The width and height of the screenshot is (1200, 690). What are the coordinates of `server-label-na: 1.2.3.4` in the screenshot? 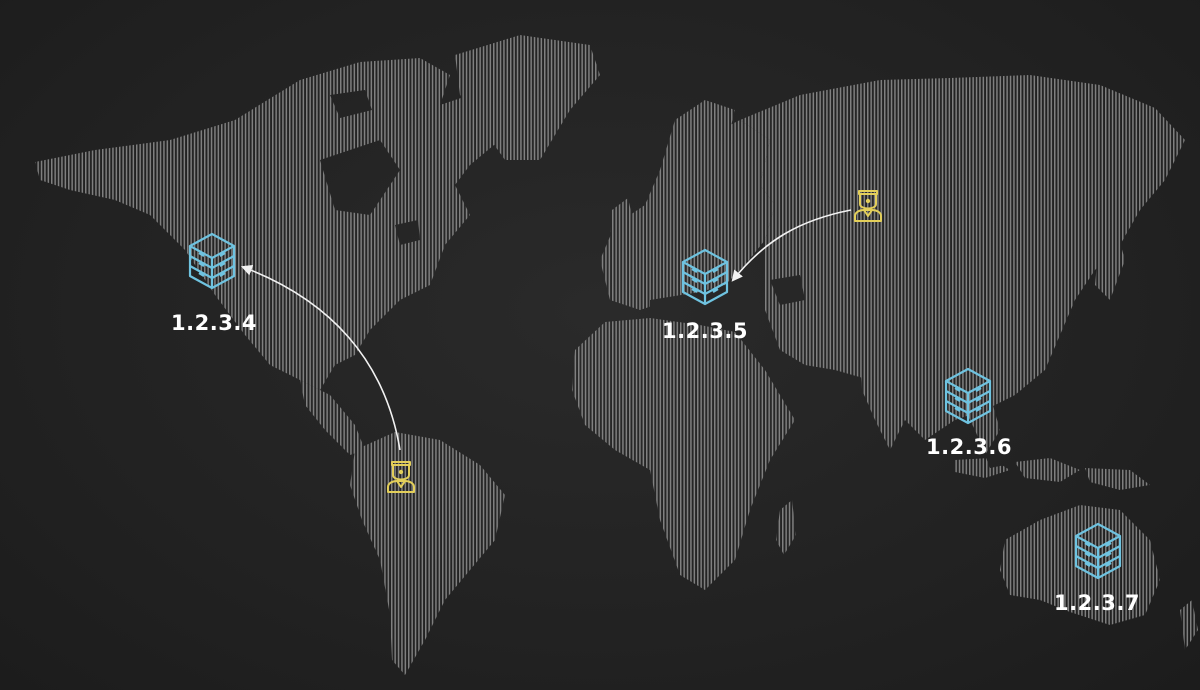 It's located at (214, 323).